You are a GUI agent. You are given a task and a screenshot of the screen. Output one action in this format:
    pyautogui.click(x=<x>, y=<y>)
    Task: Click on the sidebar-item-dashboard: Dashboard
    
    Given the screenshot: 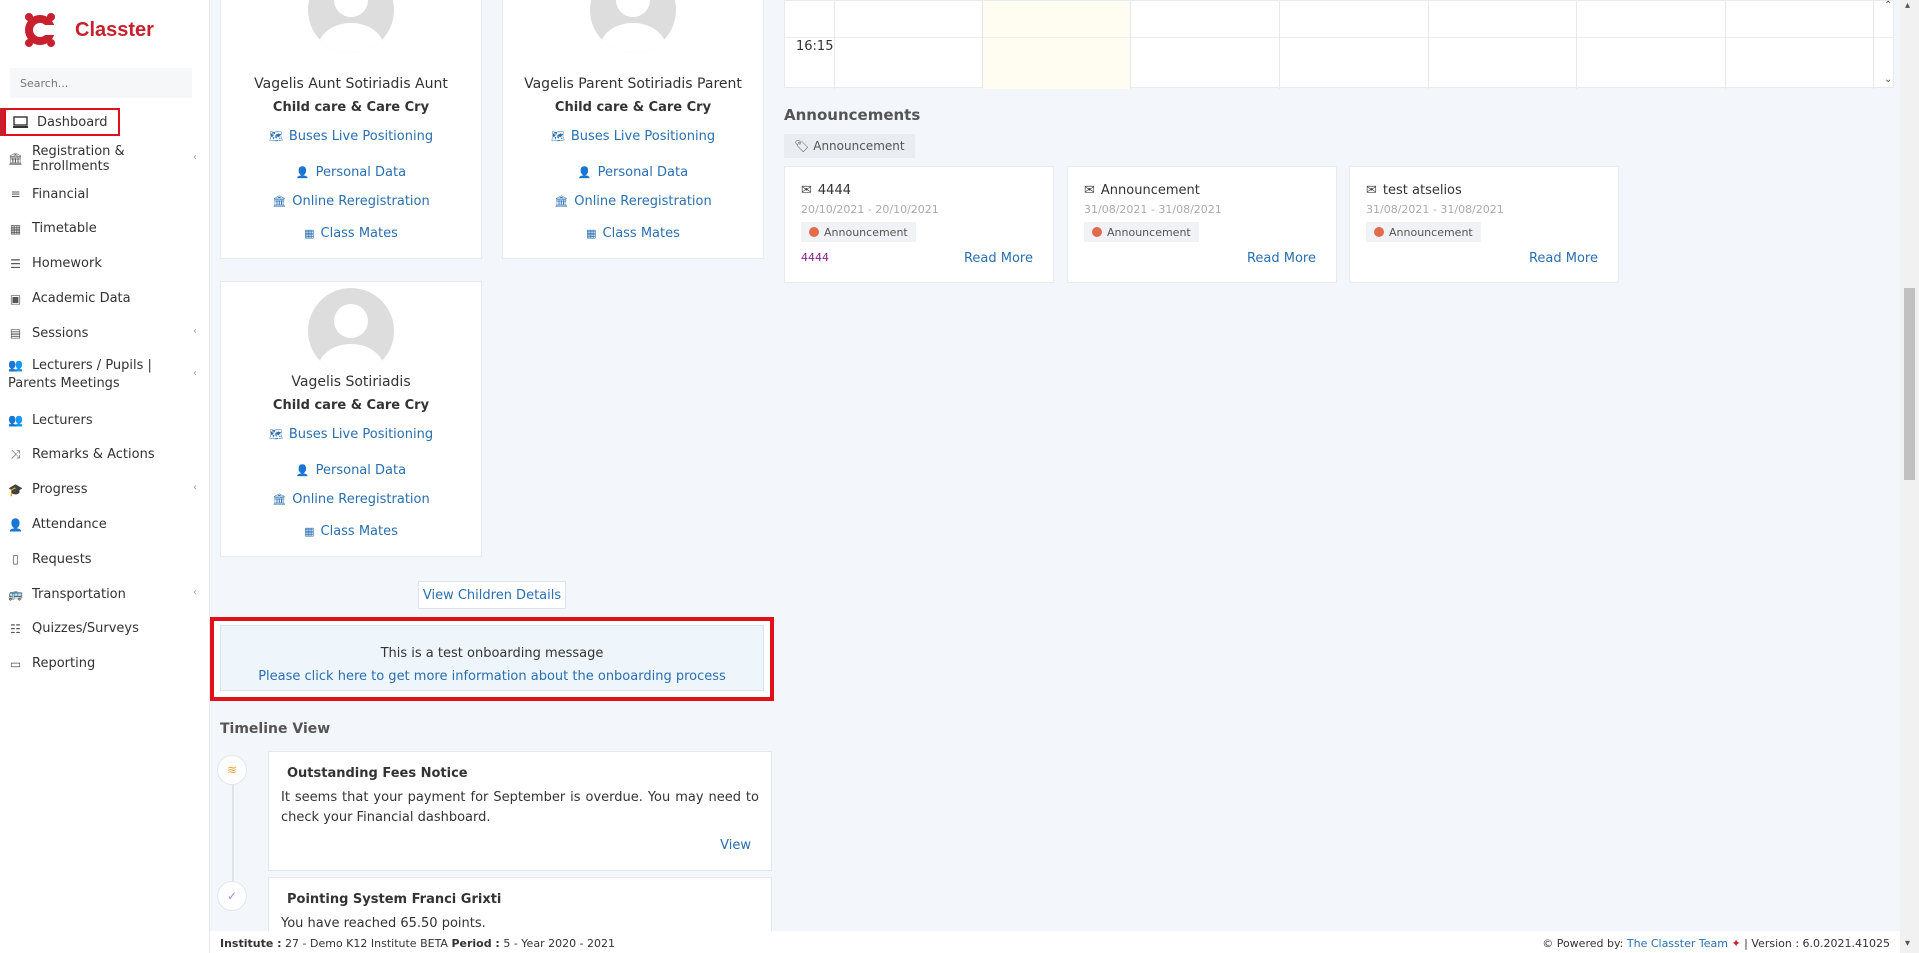 What is the action you would take?
    pyautogui.click(x=104, y=122)
    